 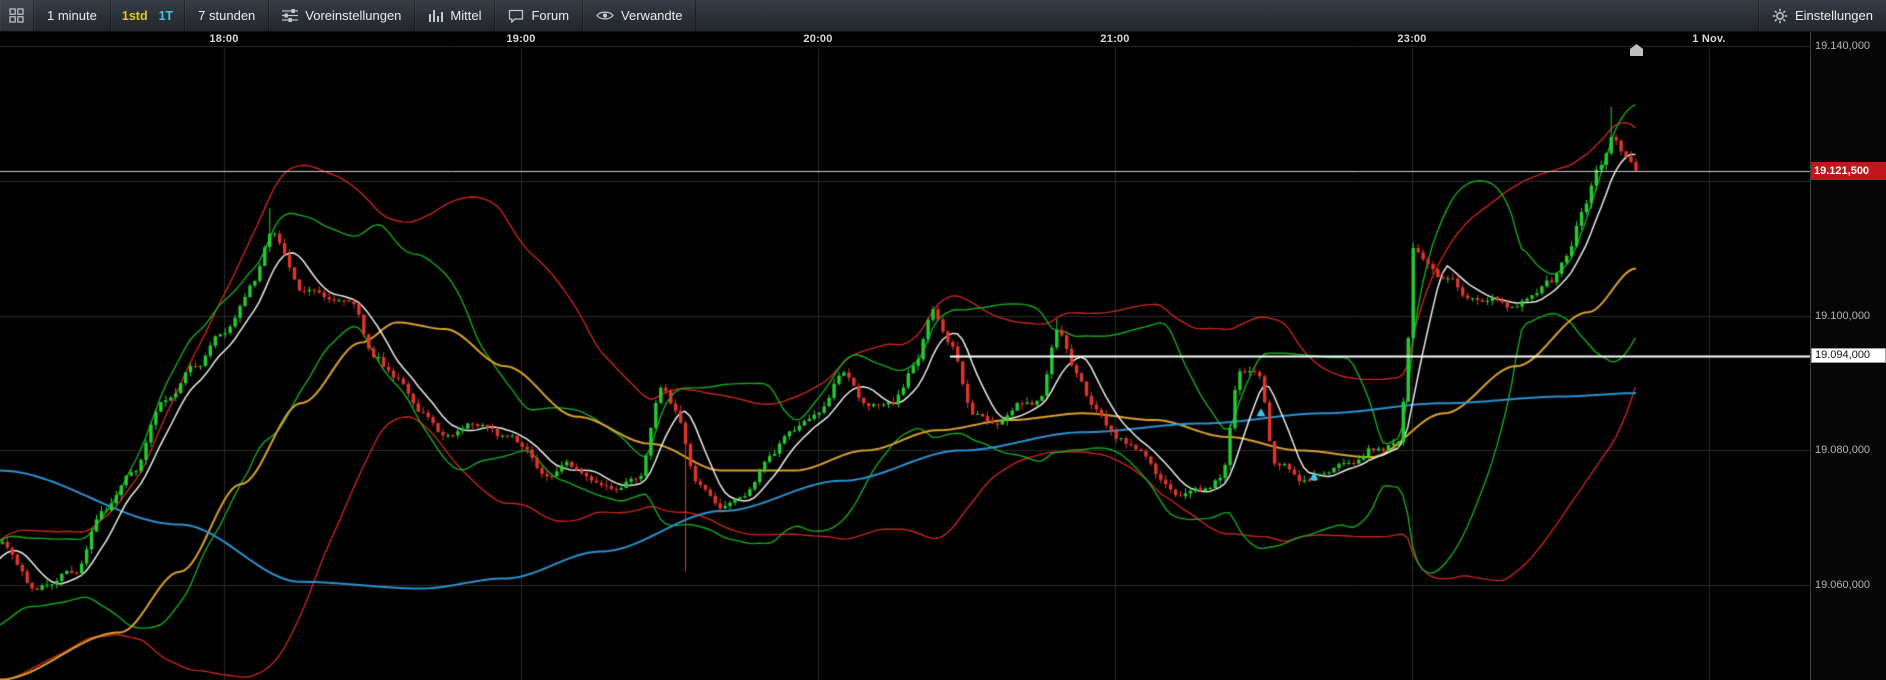 I want to click on visible-range-button: 7 stunden, so click(x=227, y=15).